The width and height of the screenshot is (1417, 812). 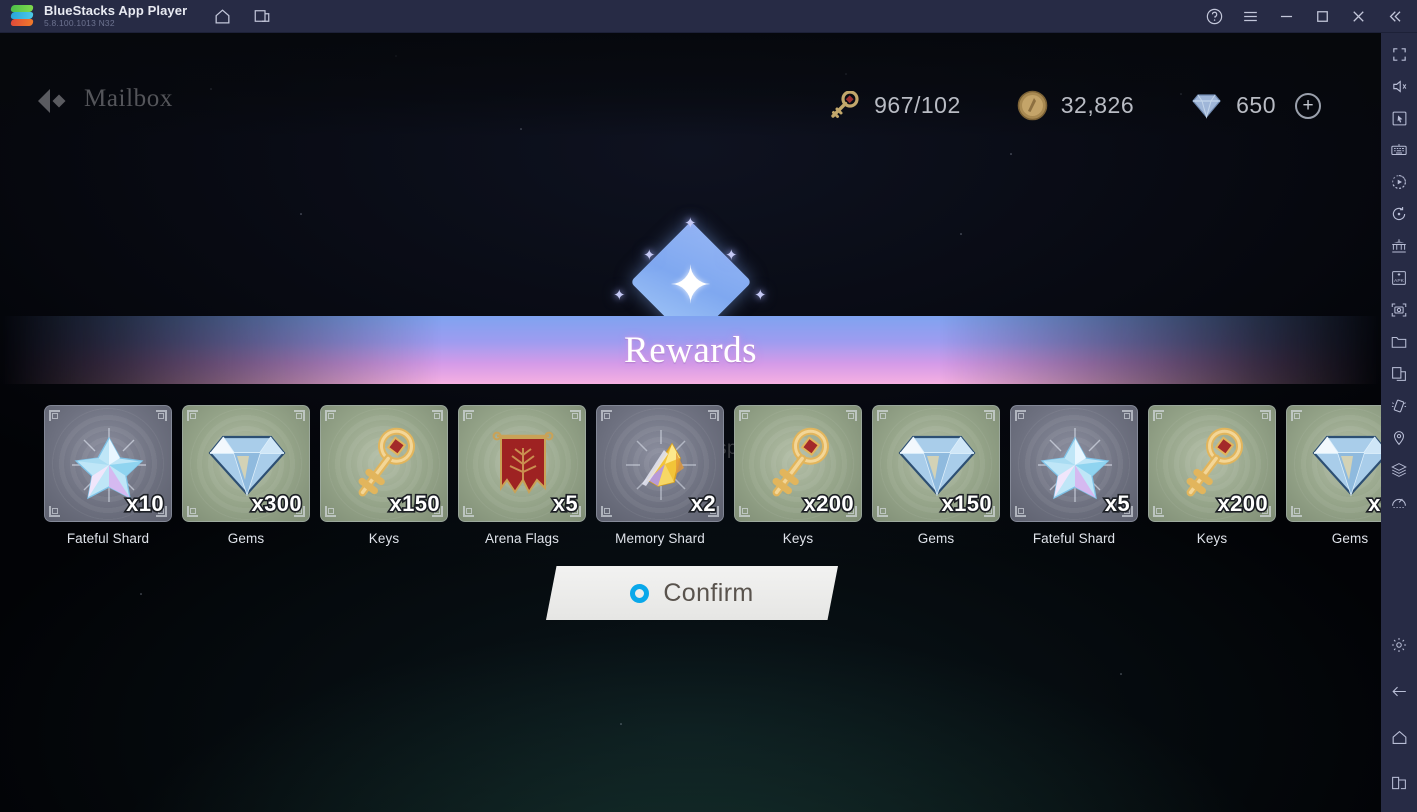 What do you see at coordinates (1032, 105) in the screenshot?
I see `coin-icon` at bounding box center [1032, 105].